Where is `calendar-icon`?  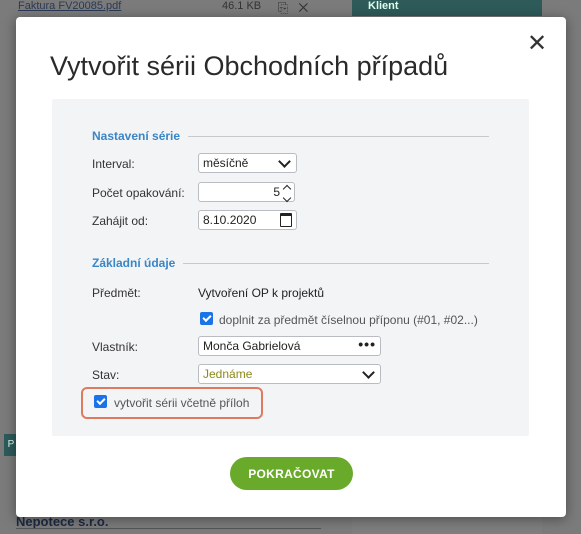
calendar-icon is located at coordinates (286, 220).